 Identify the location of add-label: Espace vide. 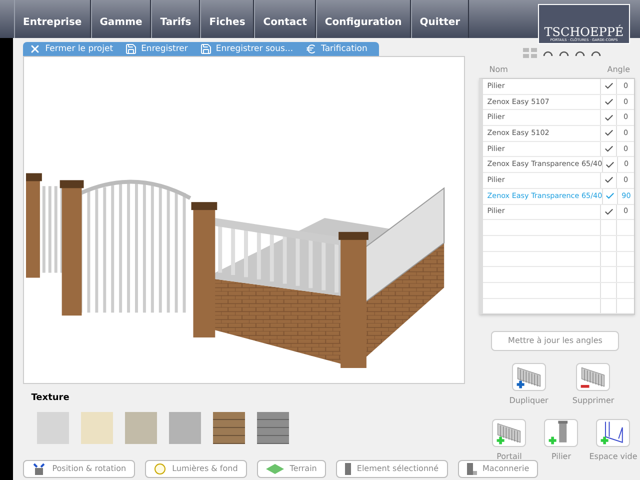
(613, 457).